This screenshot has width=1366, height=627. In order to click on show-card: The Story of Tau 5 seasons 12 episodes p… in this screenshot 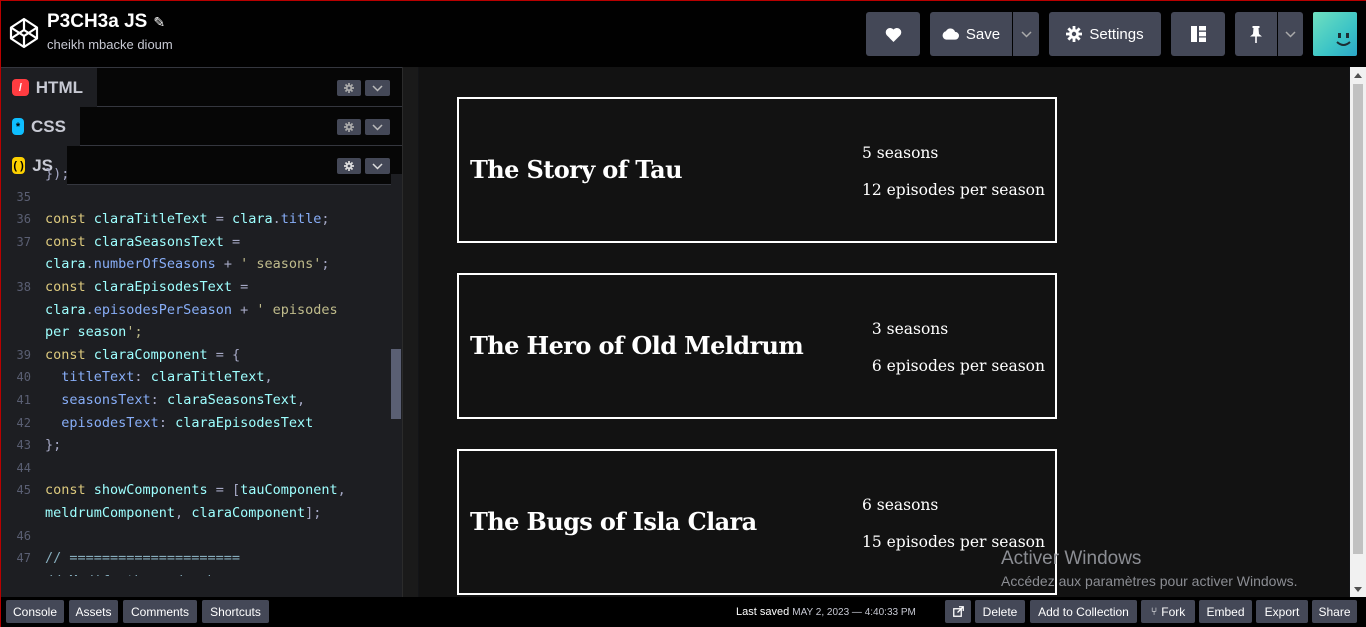, I will do `click(757, 170)`.